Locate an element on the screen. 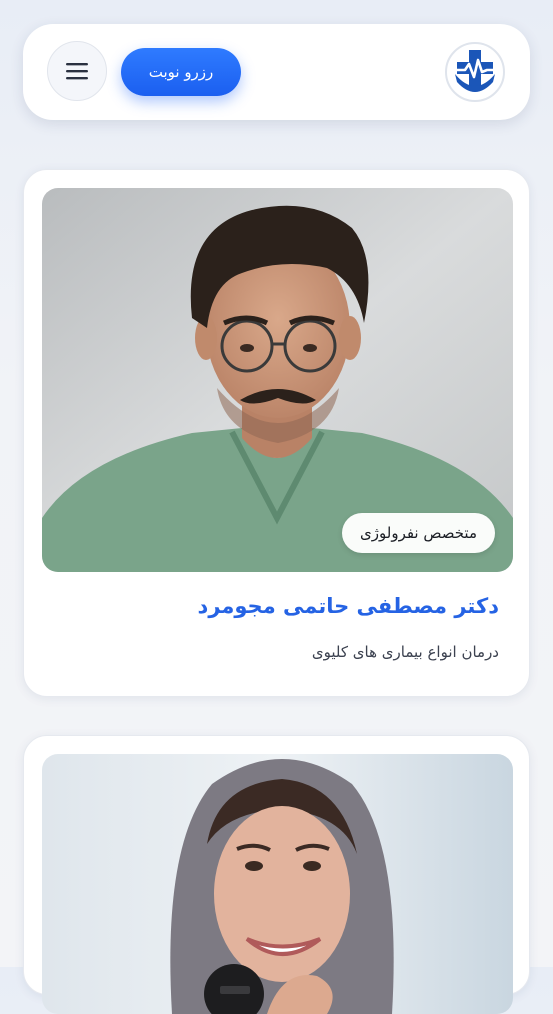 The width and height of the screenshot is (553, 1014). hamburger-menu-icon is located at coordinates (77, 71).